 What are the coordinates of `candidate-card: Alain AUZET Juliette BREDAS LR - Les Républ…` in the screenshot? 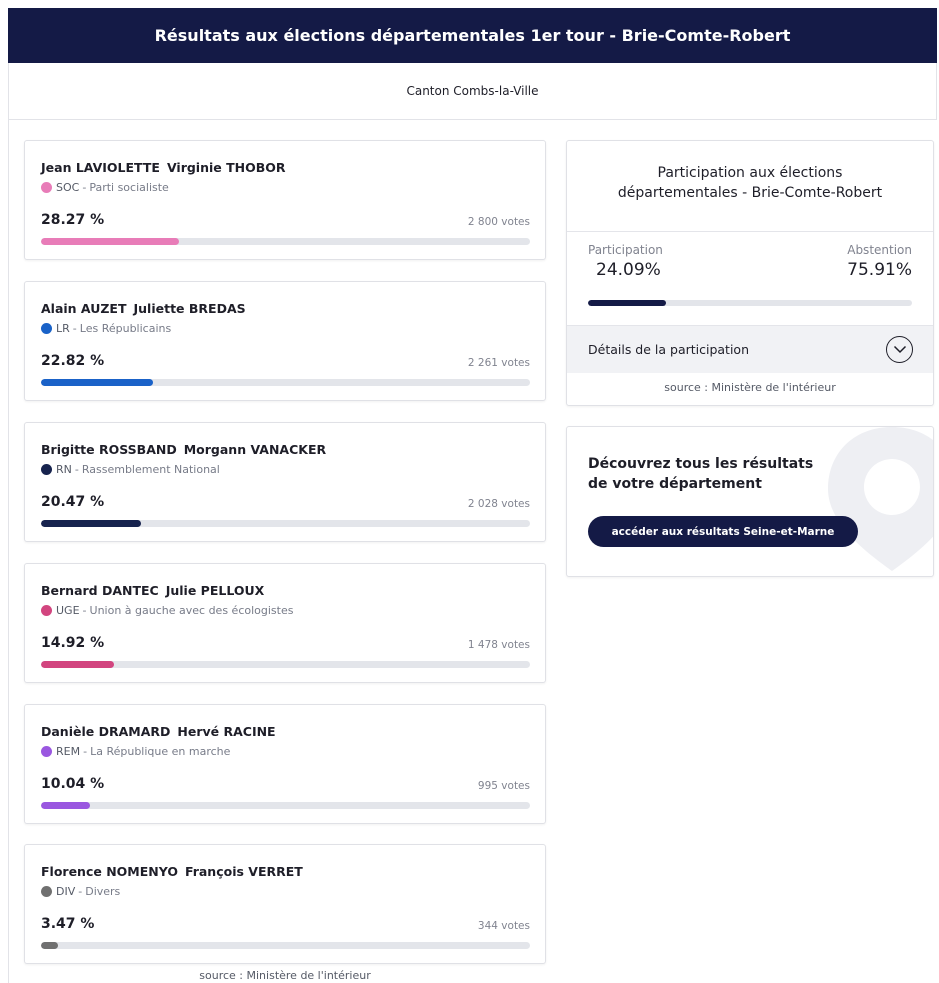 It's located at (285, 341).